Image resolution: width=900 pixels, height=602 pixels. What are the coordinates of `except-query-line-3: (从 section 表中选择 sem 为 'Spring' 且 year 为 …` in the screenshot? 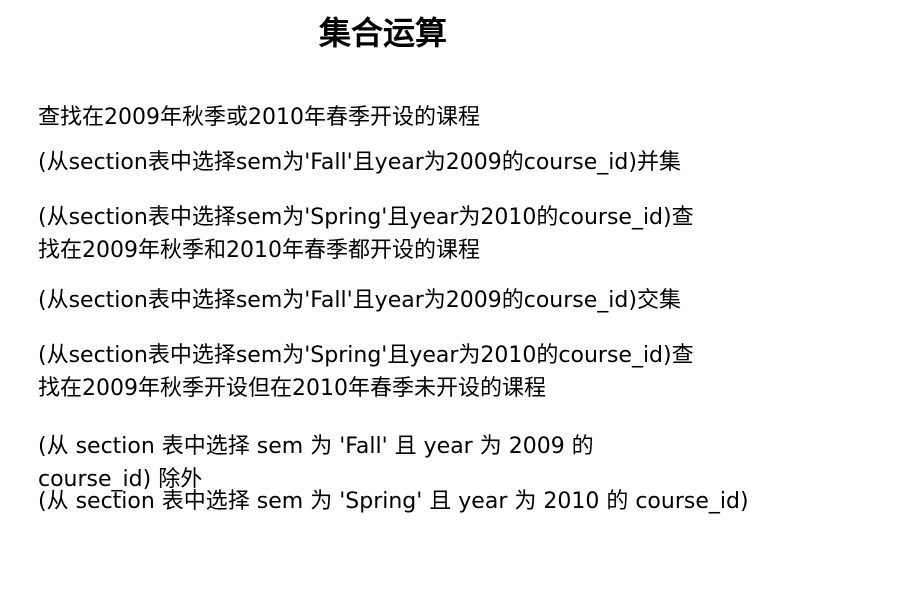 It's located at (393, 501).